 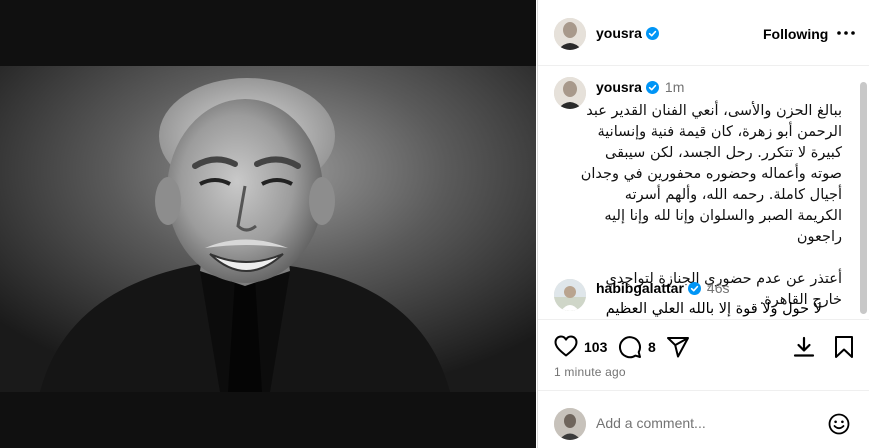 I want to click on like-count: 103, so click(x=595, y=347).